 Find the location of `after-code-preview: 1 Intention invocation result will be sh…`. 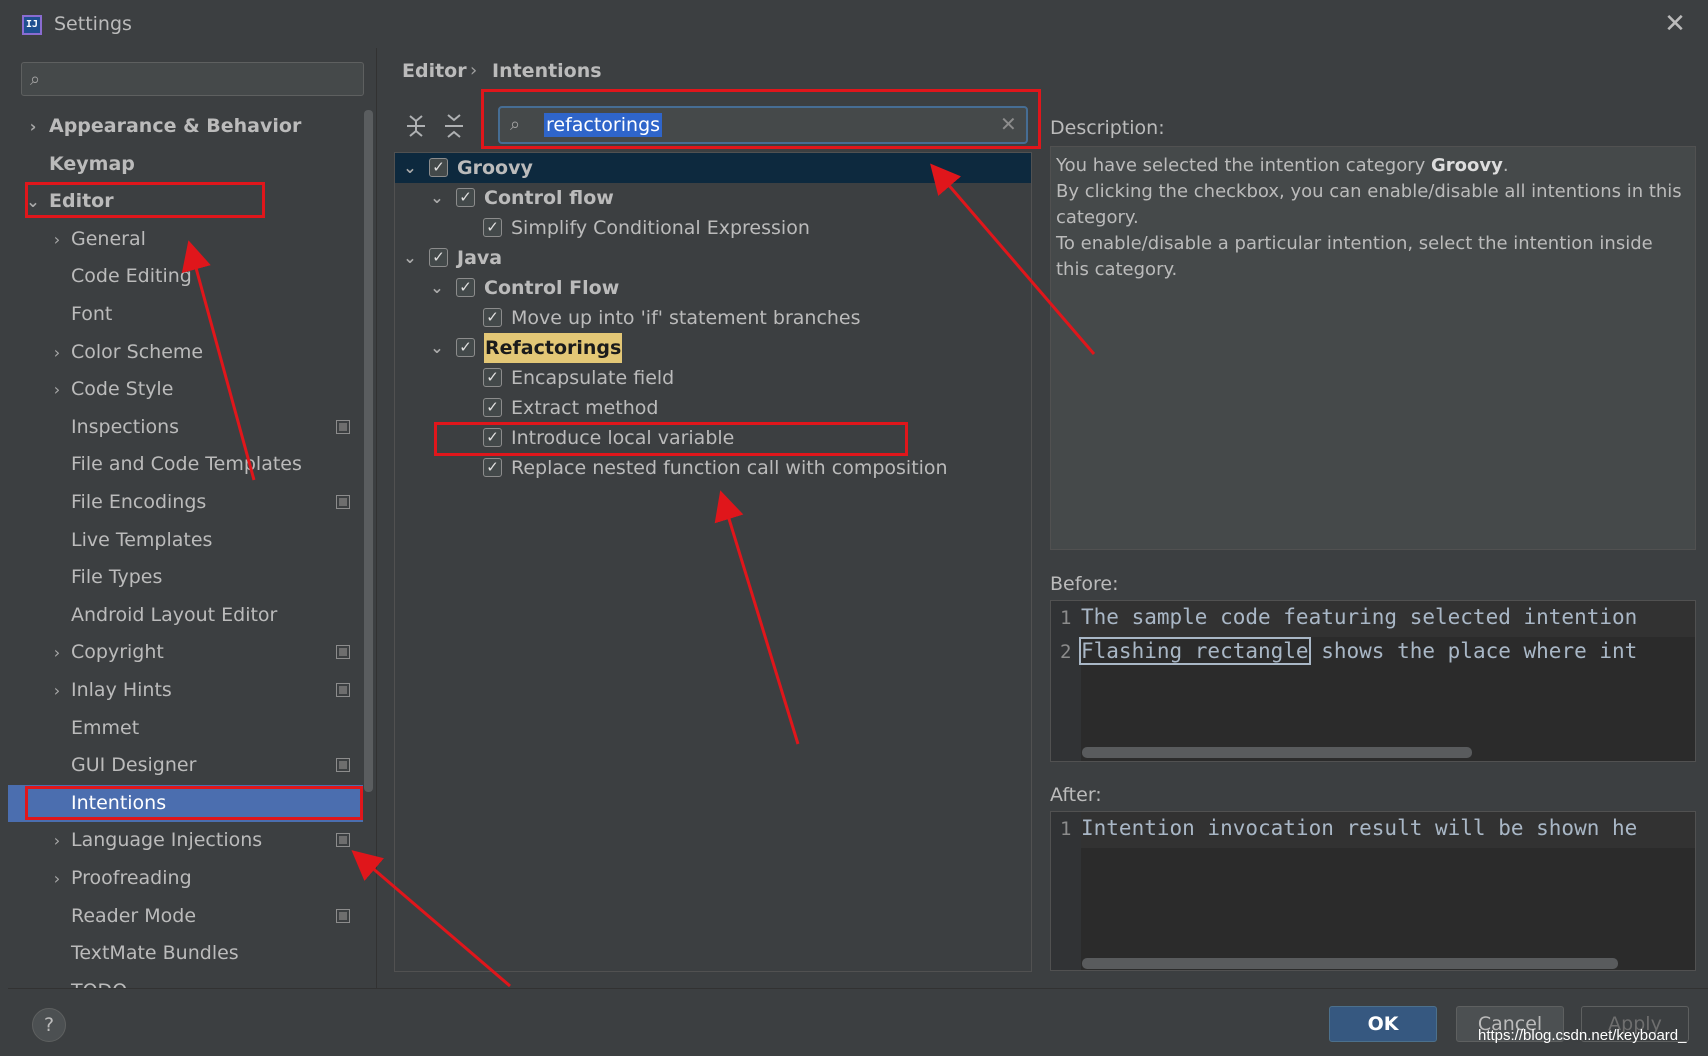

after-code-preview: 1 Intention invocation result will be sh… is located at coordinates (1373, 891).